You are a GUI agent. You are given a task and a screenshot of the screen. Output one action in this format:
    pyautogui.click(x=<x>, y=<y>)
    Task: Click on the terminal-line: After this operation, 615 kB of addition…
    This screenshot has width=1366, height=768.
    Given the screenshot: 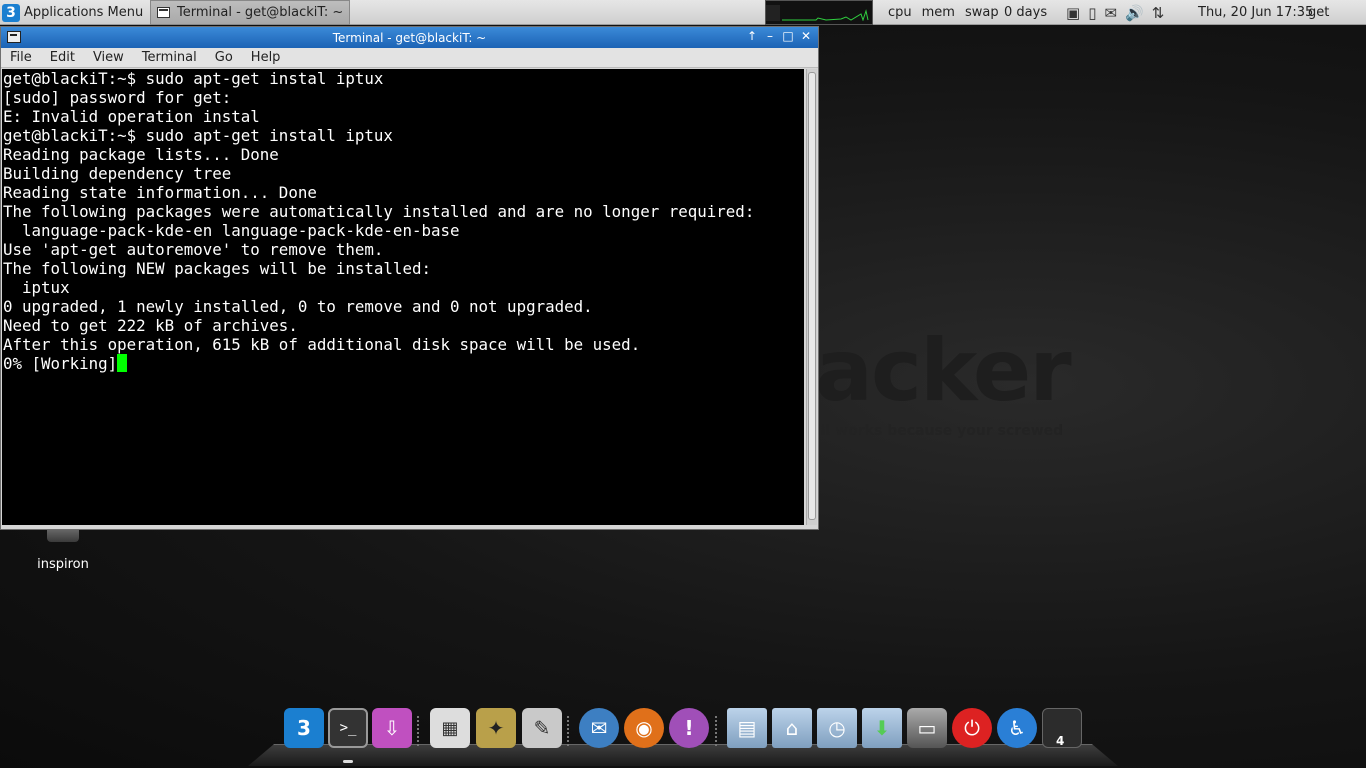 What is the action you would take?
    pyautogui.click(x=322, y=344)
    